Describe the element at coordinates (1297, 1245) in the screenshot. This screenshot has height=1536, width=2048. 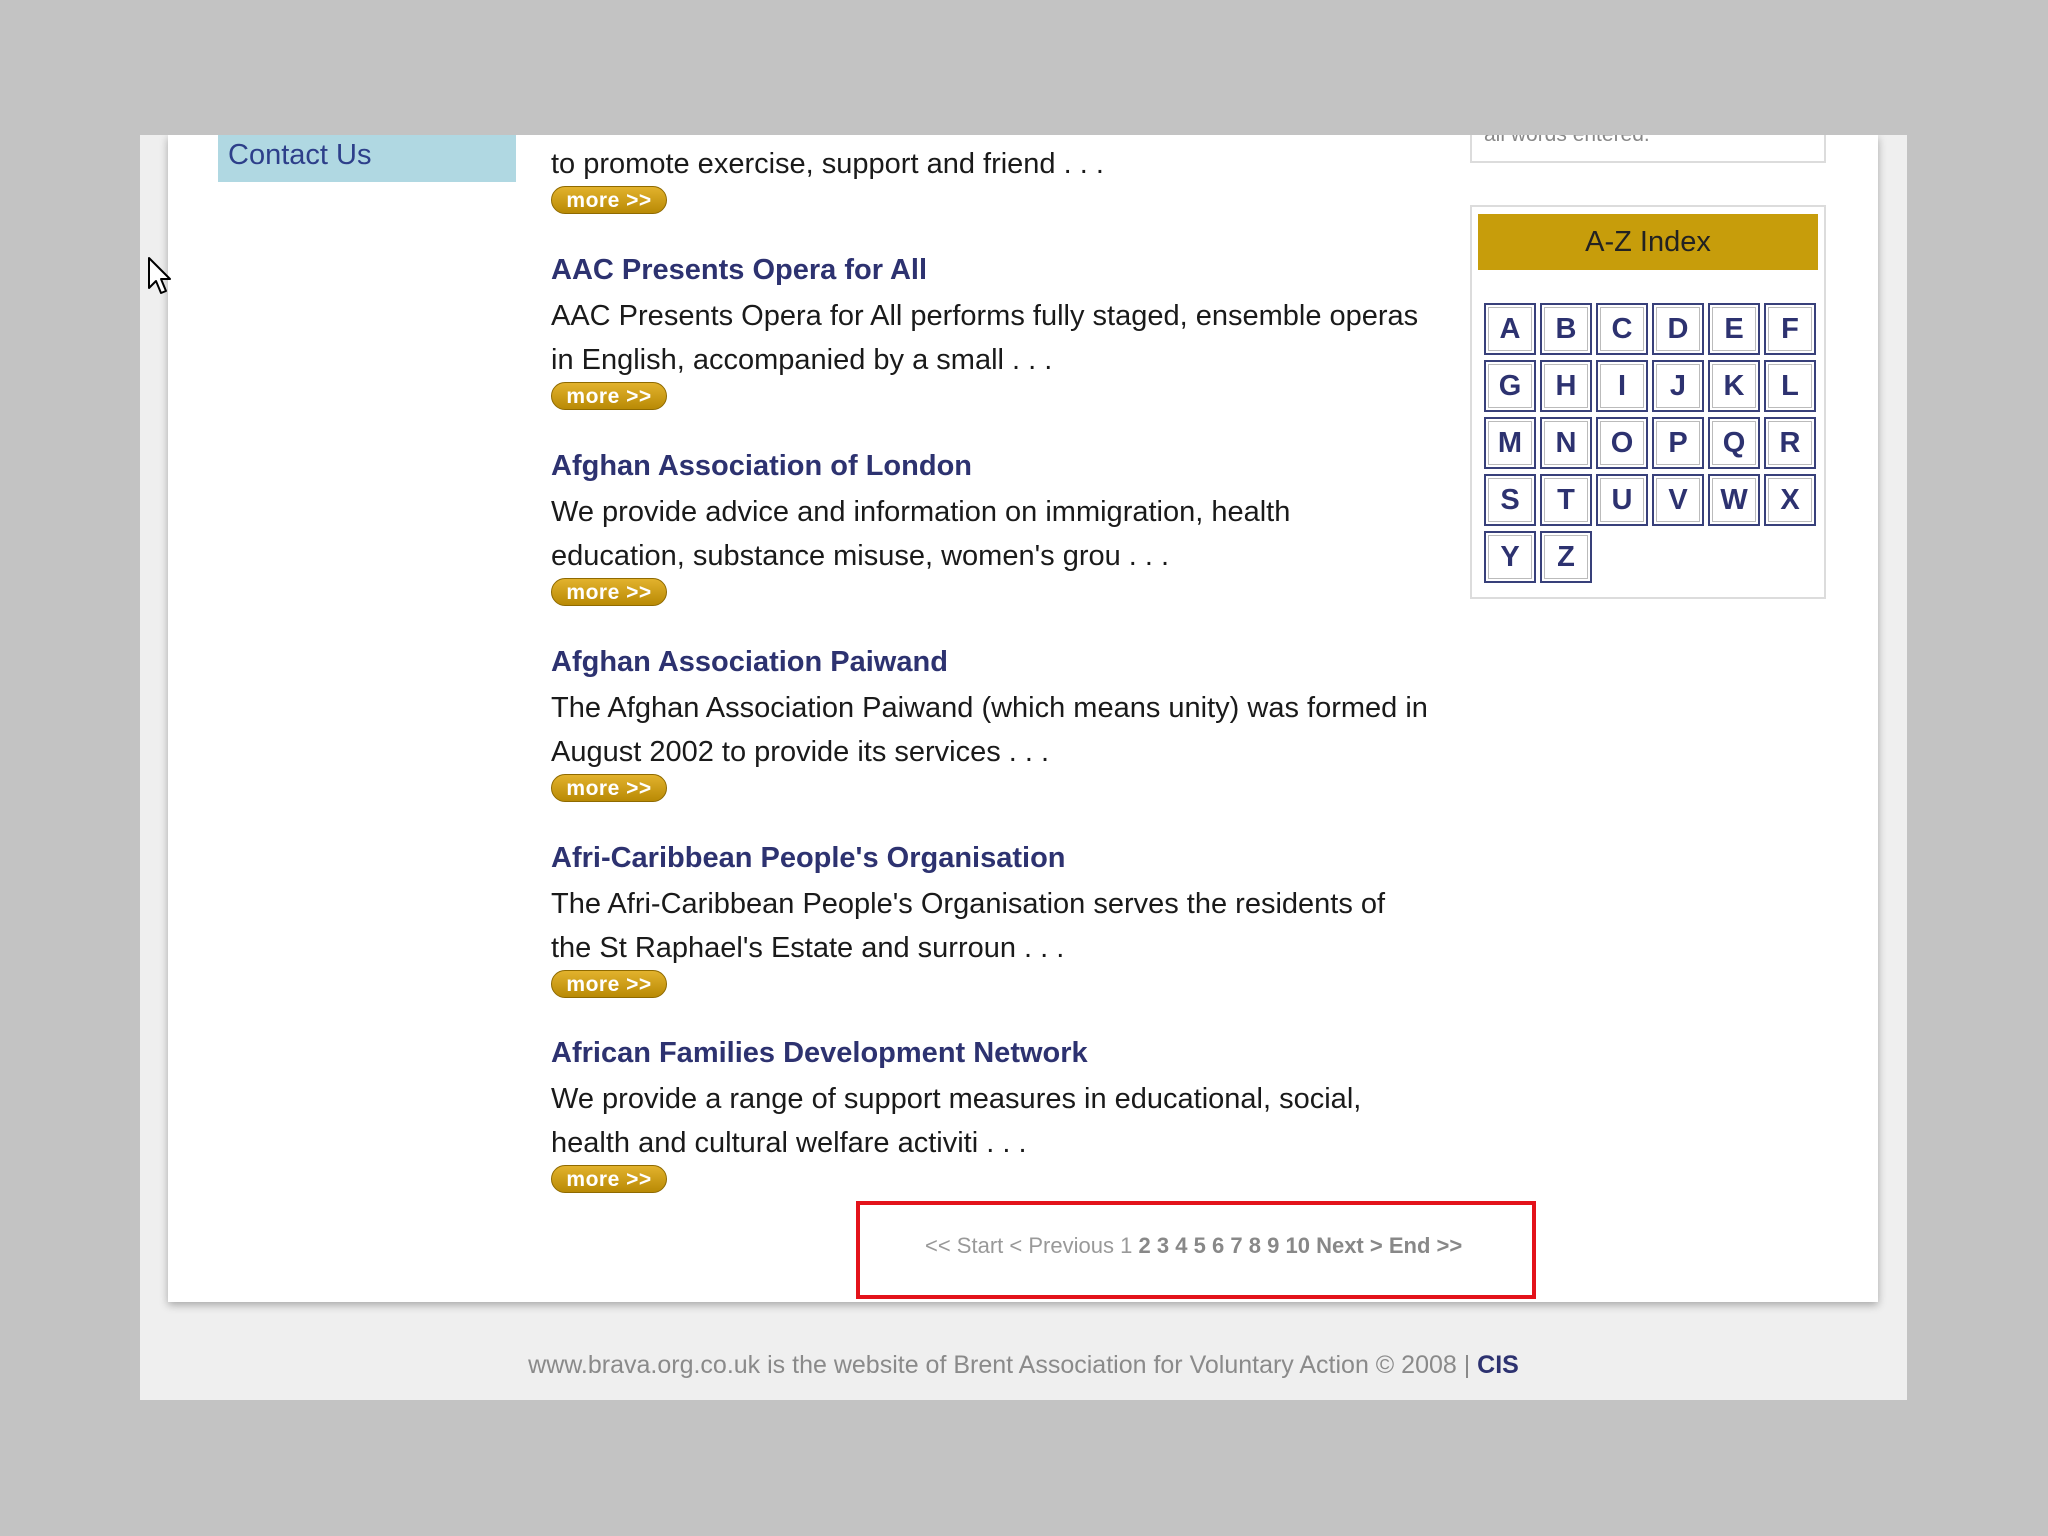
I see `pagination-page-link: 10` at that location.